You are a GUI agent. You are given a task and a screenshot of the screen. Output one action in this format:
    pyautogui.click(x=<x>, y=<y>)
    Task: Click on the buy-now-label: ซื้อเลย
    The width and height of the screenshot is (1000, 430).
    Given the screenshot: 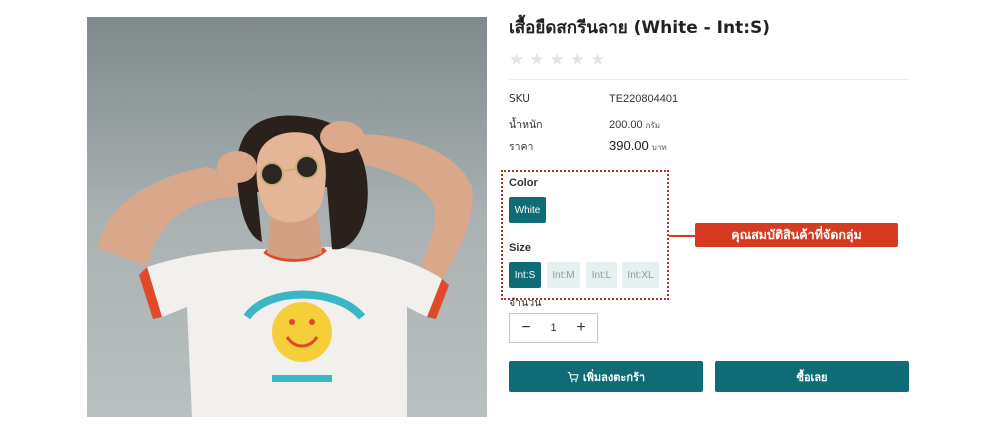 What is the action you would take?
    pyautogui.click(x=812, y=377)
    